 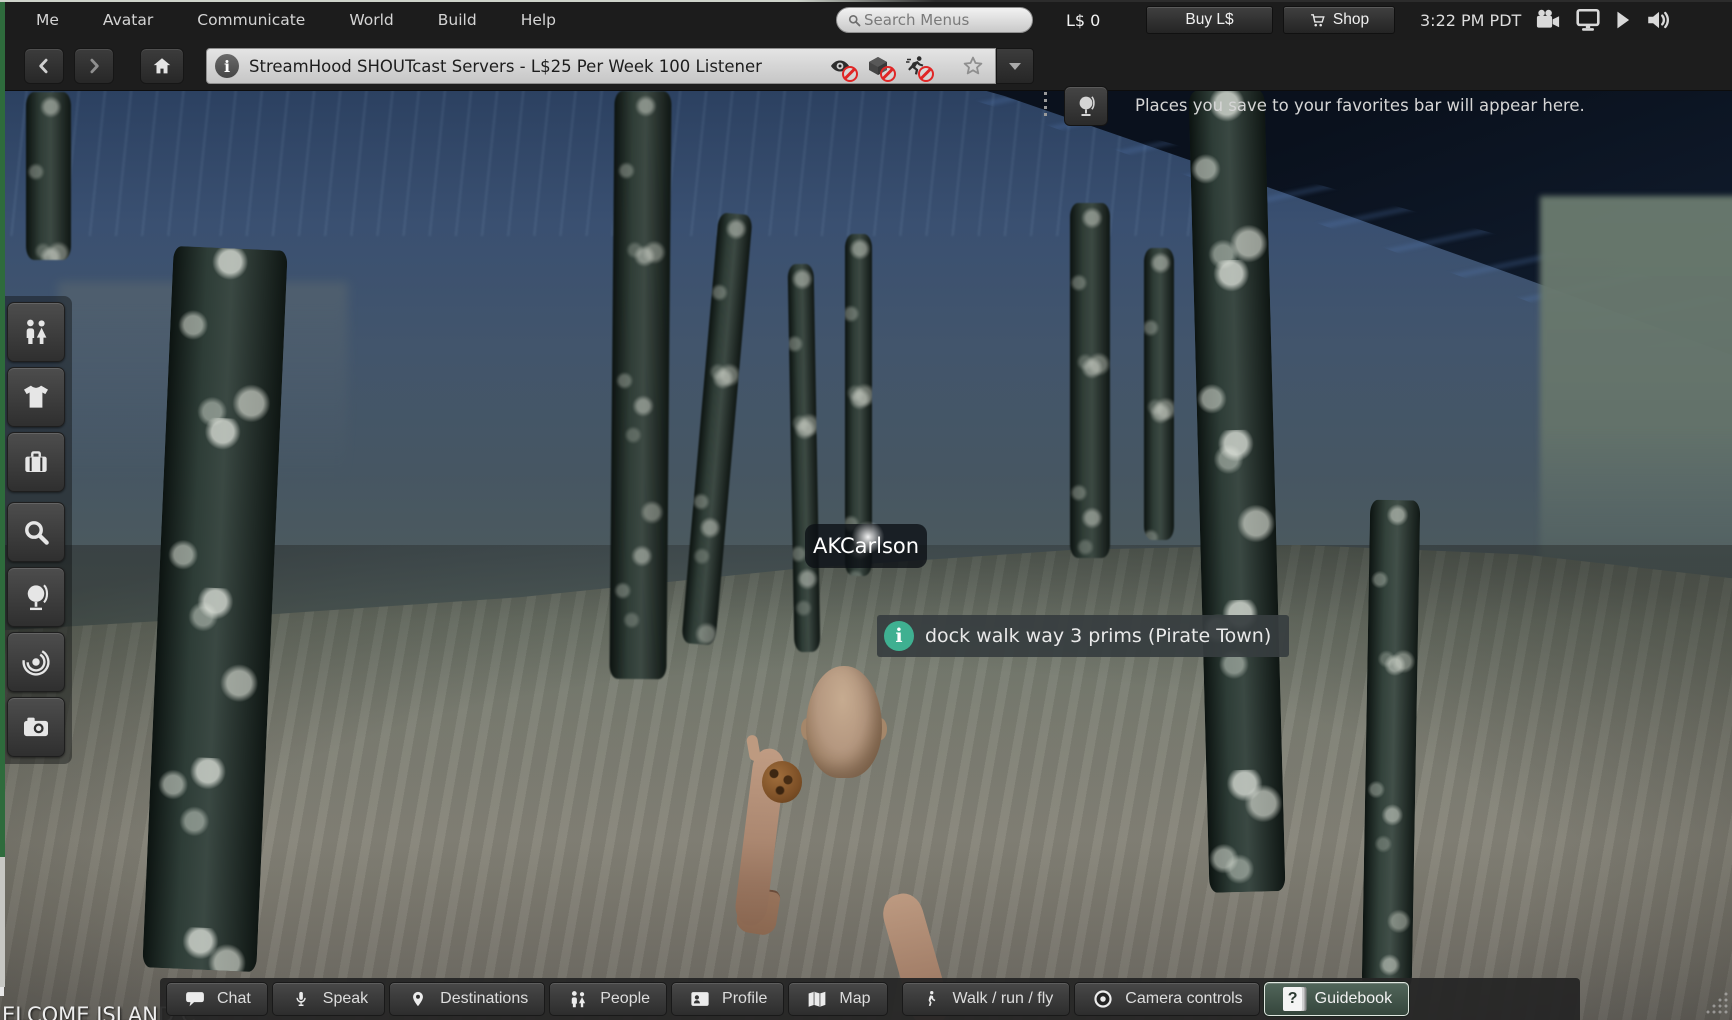 What do you see at coordinates (866, 1) in the screenshot?
I see `window-top-edge` at bounding box center [866, 1].